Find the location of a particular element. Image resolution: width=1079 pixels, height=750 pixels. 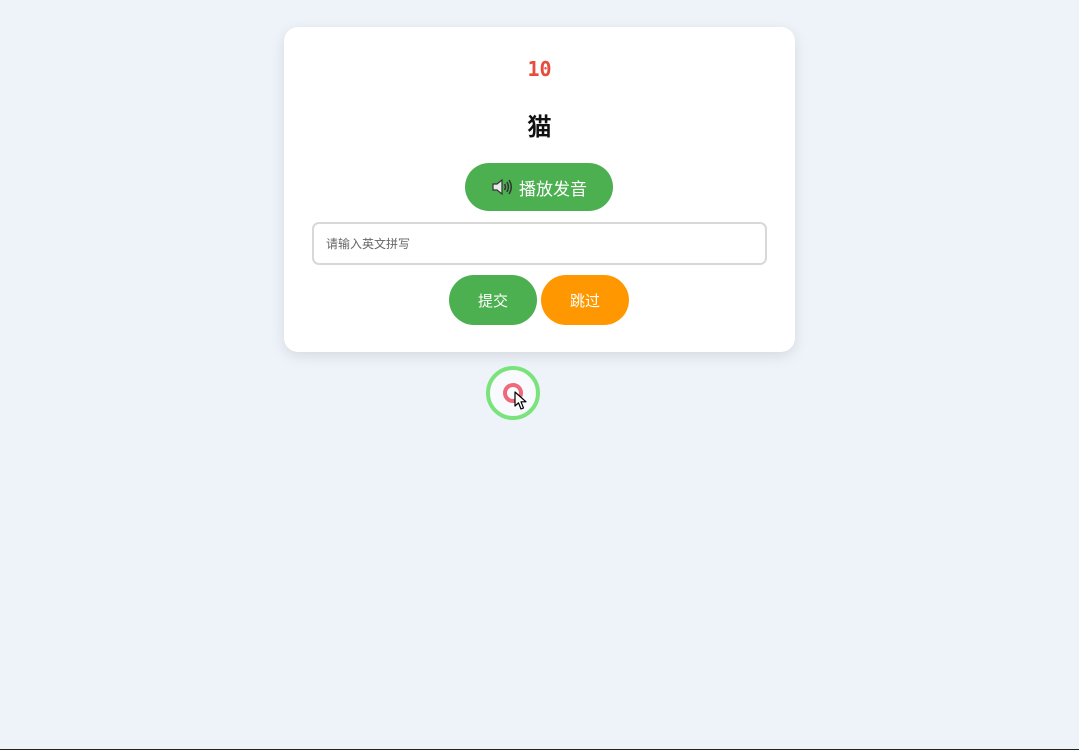

spelling-input is located at coordinates (539, 243).